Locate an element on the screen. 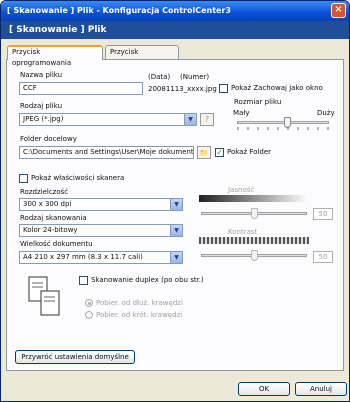  file-size-label: Rozmiar pliku is located at coordinates (258, 102).